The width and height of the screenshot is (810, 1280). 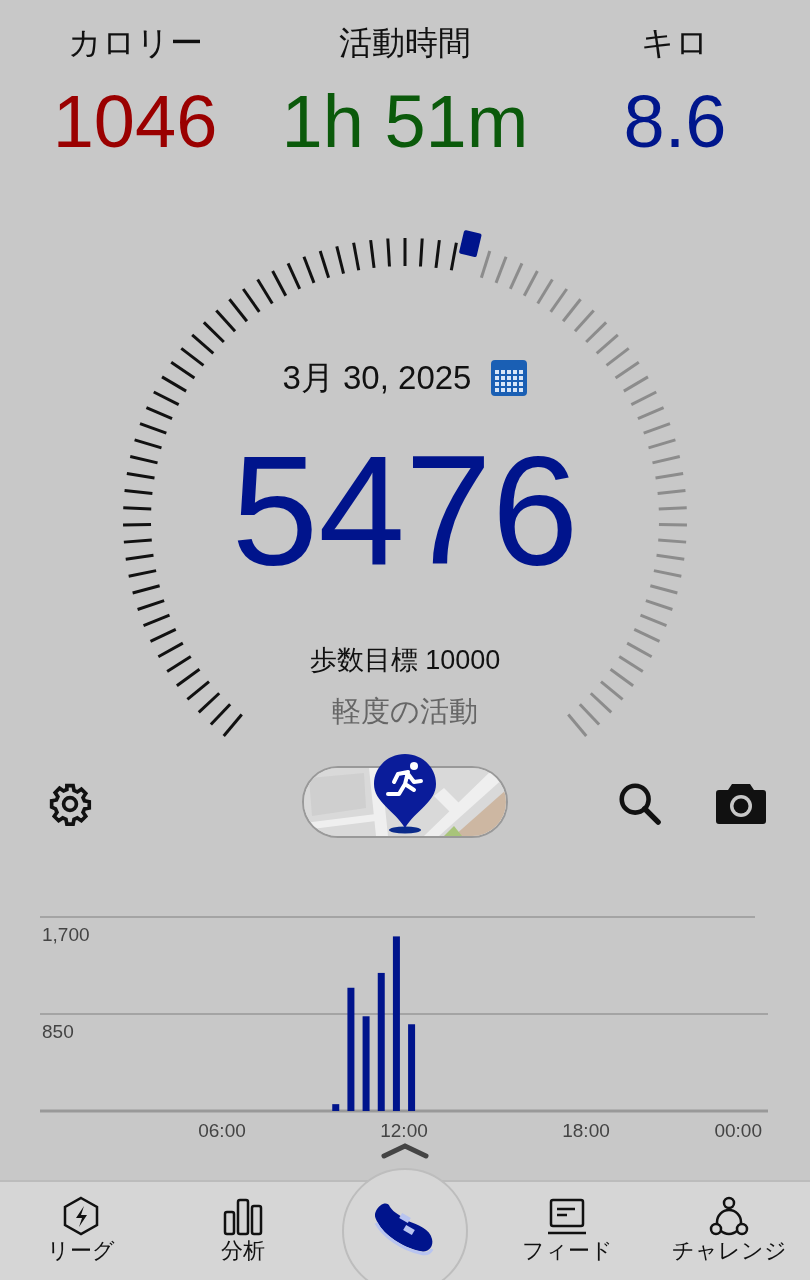 What do you see at coordinates (377, 378) in the screenshot?
I see `date-label: 3月 30, 2025` at bounding box center [377, 378].